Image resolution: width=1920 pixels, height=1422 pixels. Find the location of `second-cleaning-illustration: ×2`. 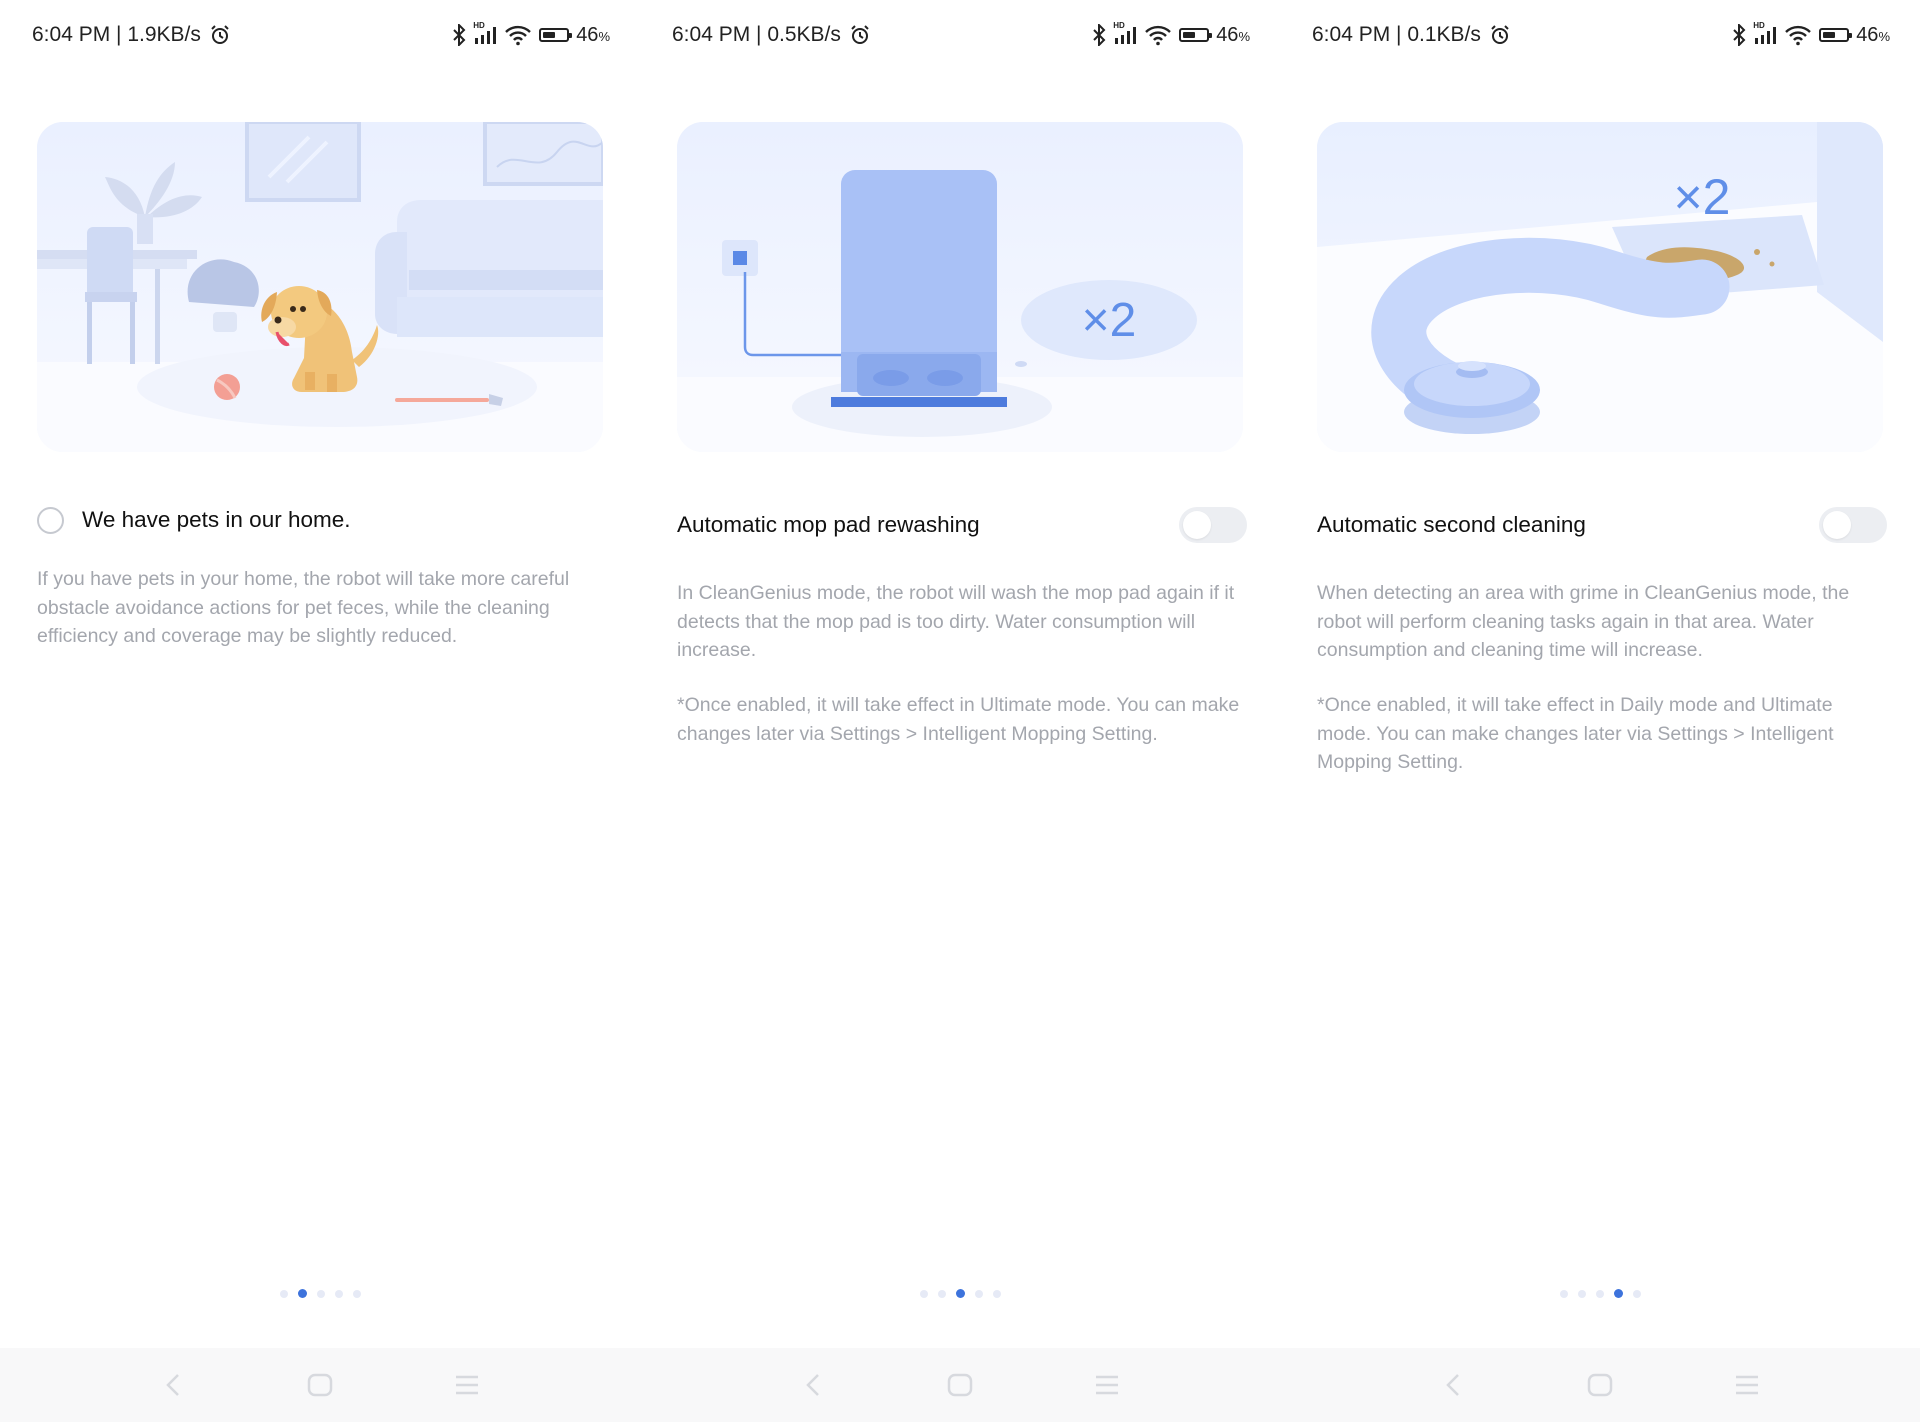

second-cleaning-illustration: ×2 is located at coordinates (1600, 287).